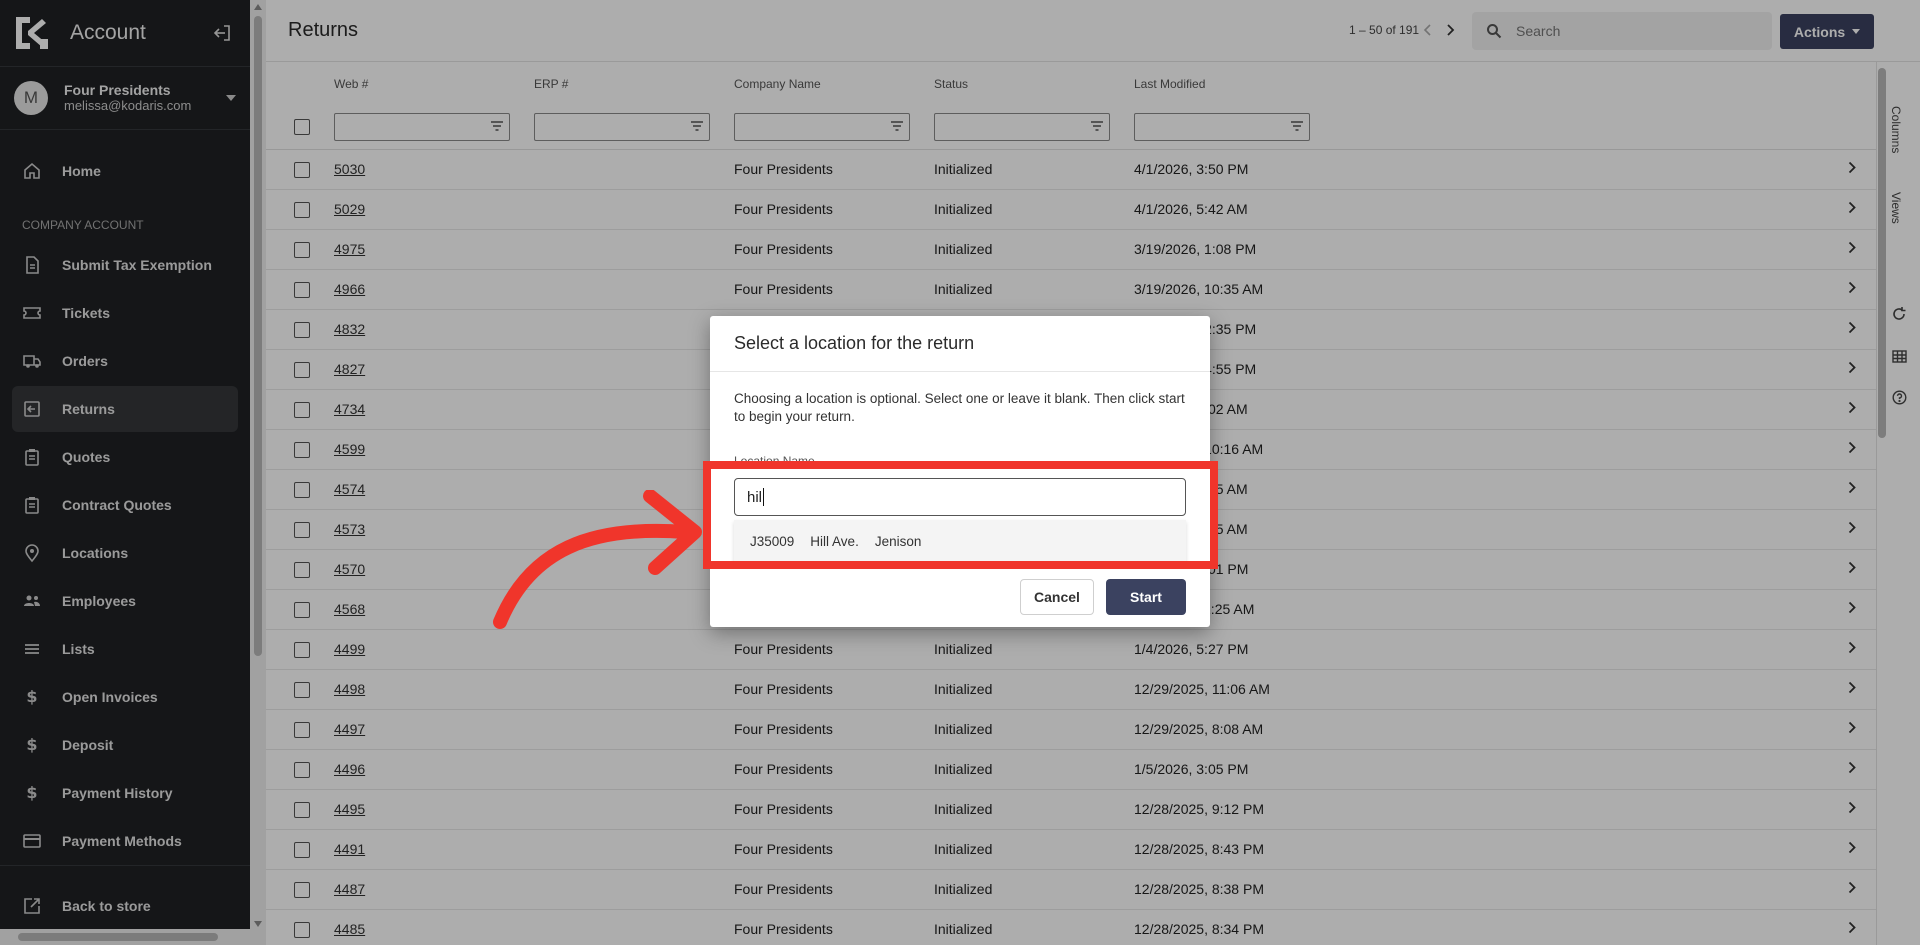 This screenshot has width=1920, height=945. What do you see at coordinates (960, 515) in the screenshot?
I see `annotation-highlight-box` at bounding box center [960, 515].